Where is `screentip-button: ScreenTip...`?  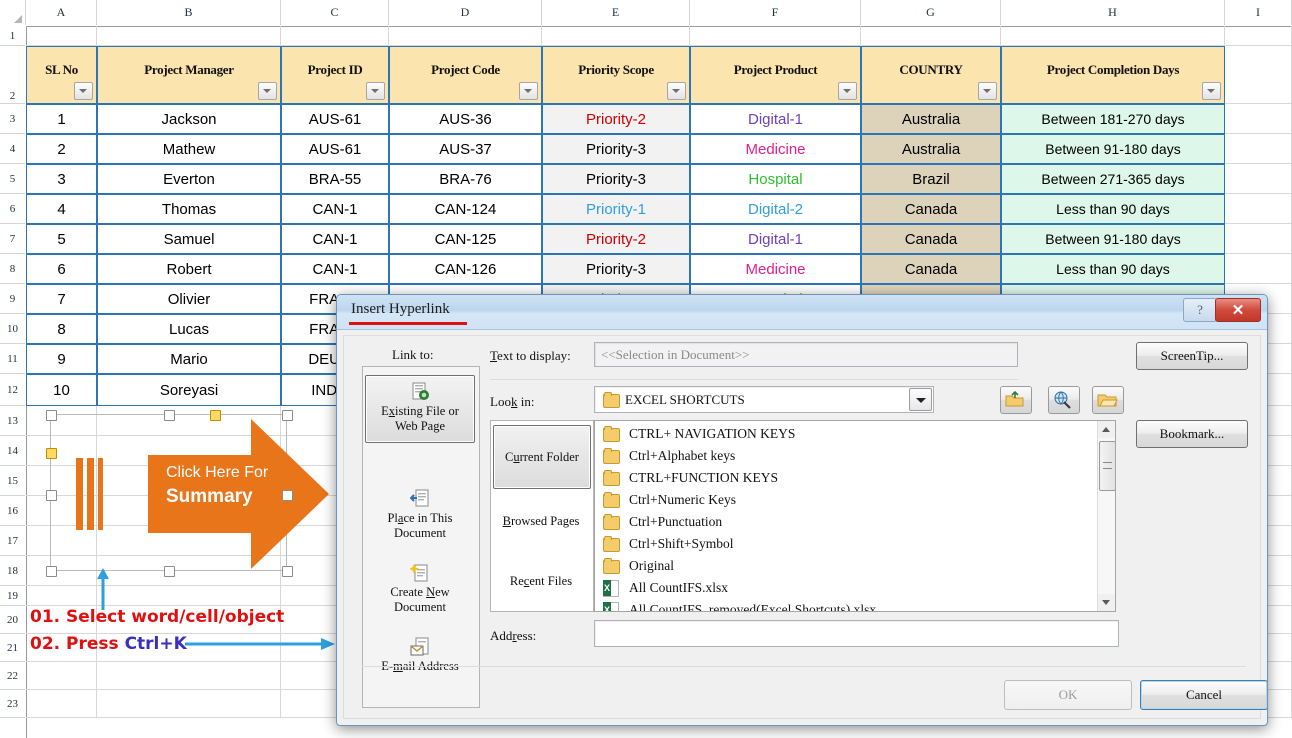
screentip-button: ScreenTip... is located at coordinates (1192, 356).